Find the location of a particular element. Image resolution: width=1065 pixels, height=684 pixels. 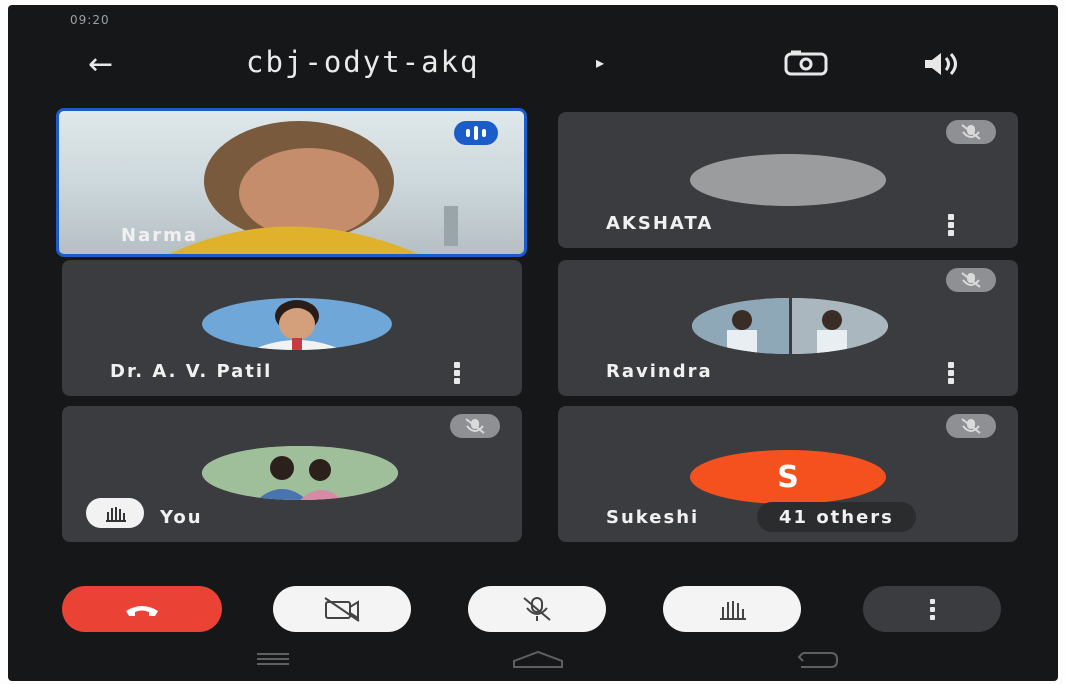

back-arrow-icon: ← is located at coordinates (100, 64).